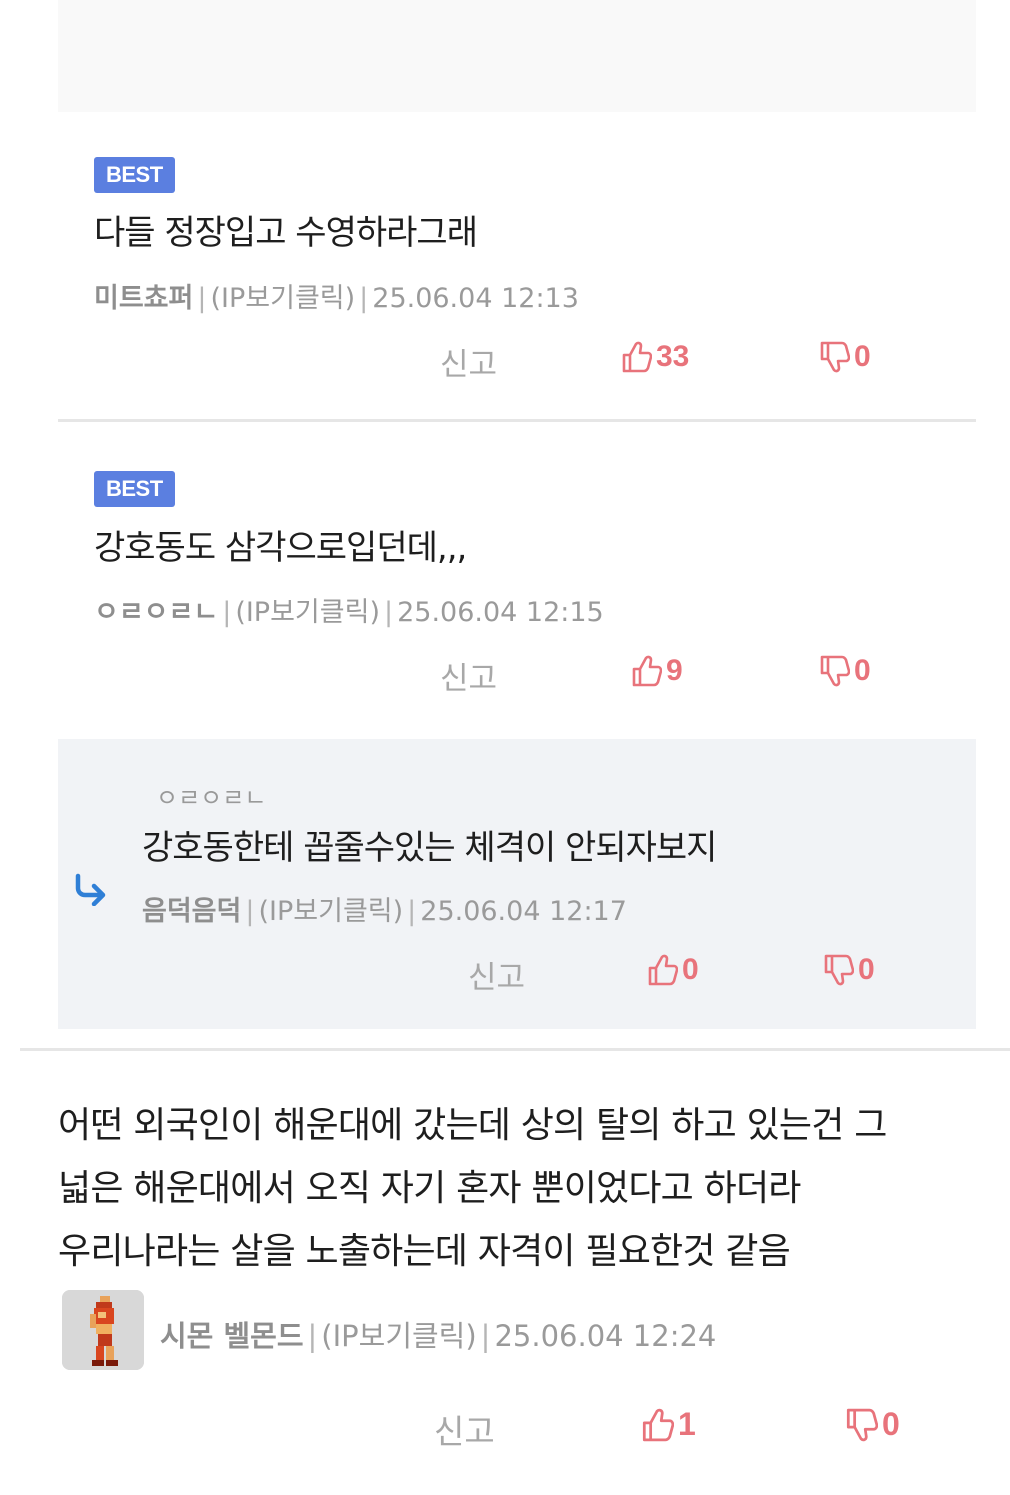 This screenshot has height=1495, width=1010. I want to click on upvote-button: 1, so click(668, 1424).